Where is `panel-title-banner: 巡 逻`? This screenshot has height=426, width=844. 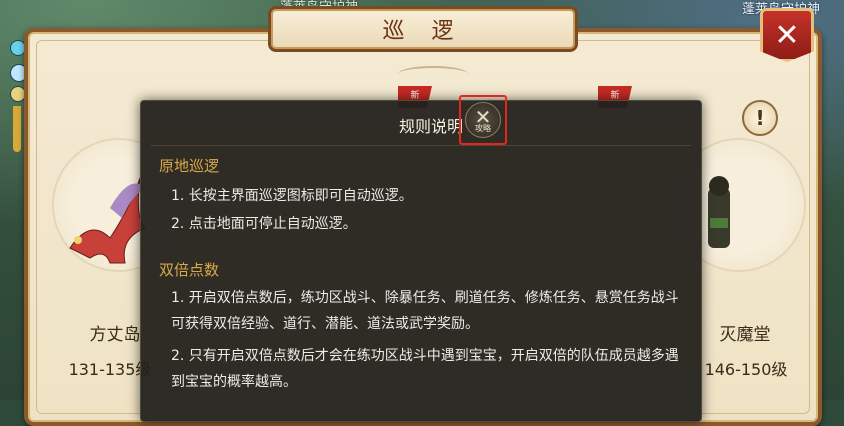 panel-title-banner: 巡 逻 is located at coordinates (423, 29).